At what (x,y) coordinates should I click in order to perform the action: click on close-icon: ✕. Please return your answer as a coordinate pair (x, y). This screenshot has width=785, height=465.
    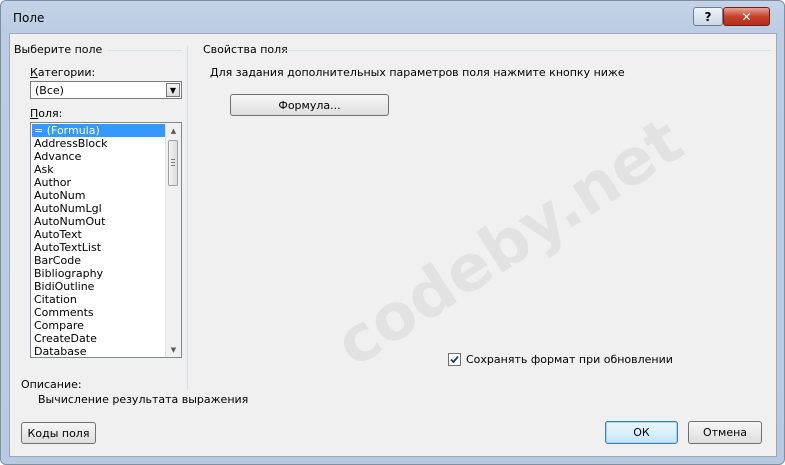
    Looking at the image, I should click on (746, 16).